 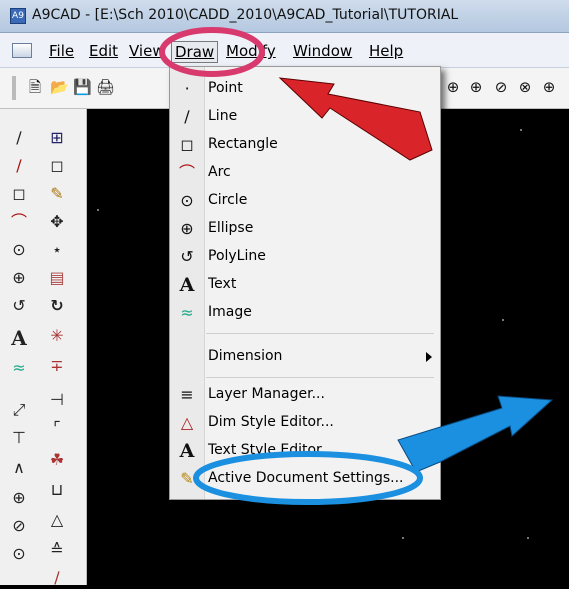 I want to click on menu-window-label: Window, so click(x=323, y=51).